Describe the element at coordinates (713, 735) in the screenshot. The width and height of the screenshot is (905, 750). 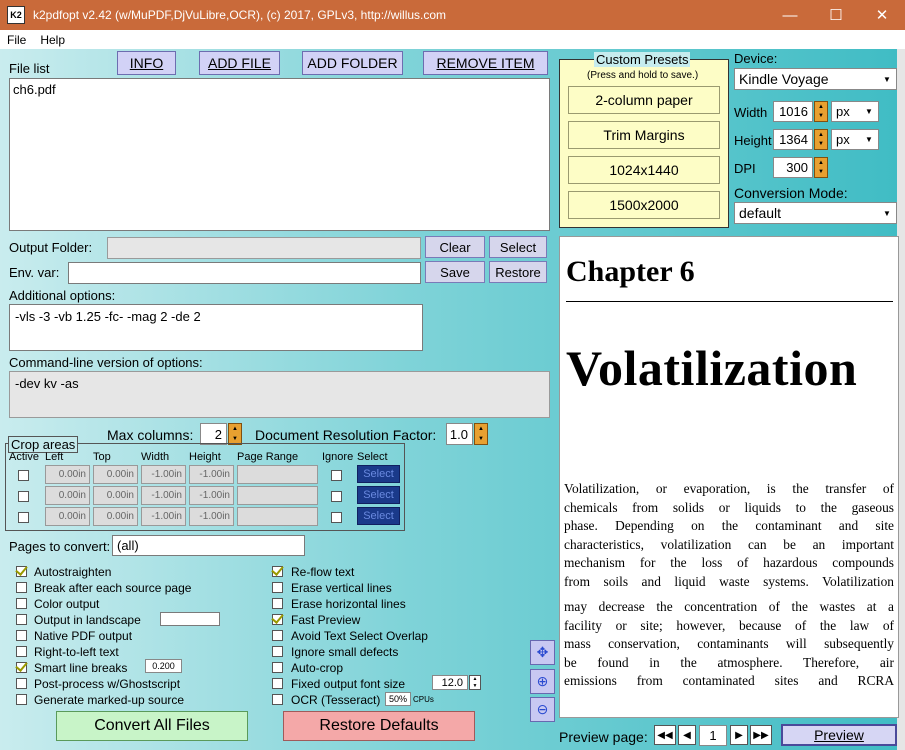
I see `preview-page-input: 1` at that location.